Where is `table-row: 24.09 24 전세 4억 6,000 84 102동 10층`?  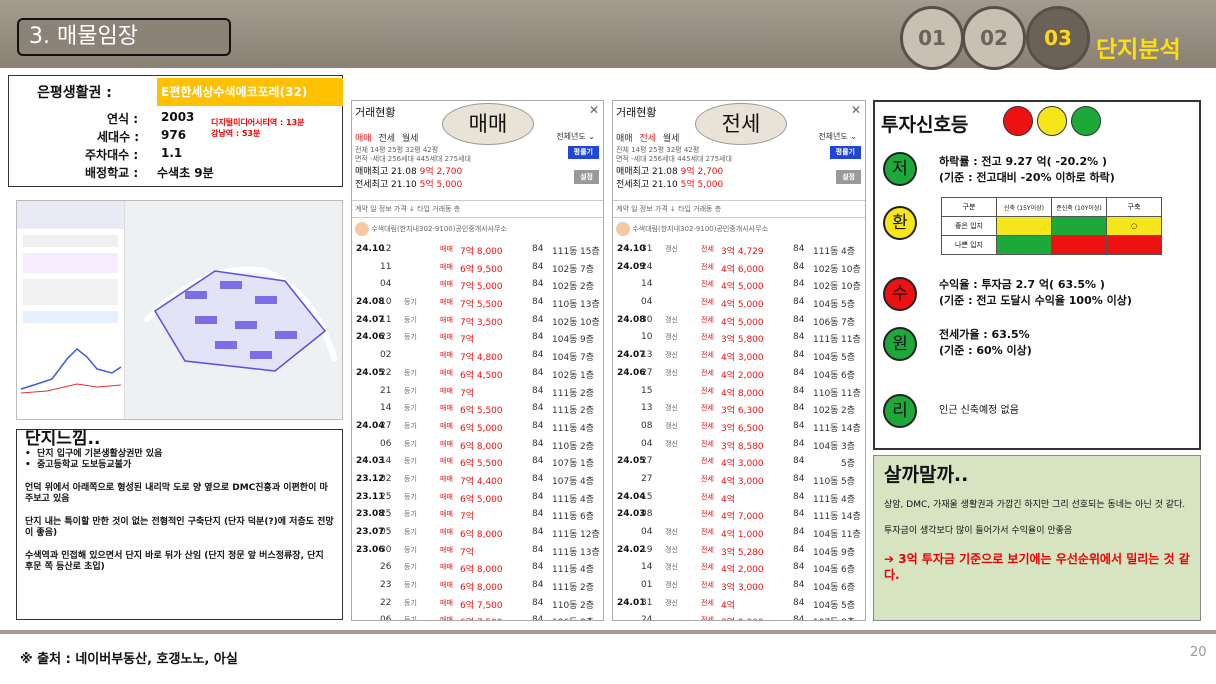 table-row: 24.09 24 전세 4억 6,000 84 102동 10층 is located at coordinates (739, 267).